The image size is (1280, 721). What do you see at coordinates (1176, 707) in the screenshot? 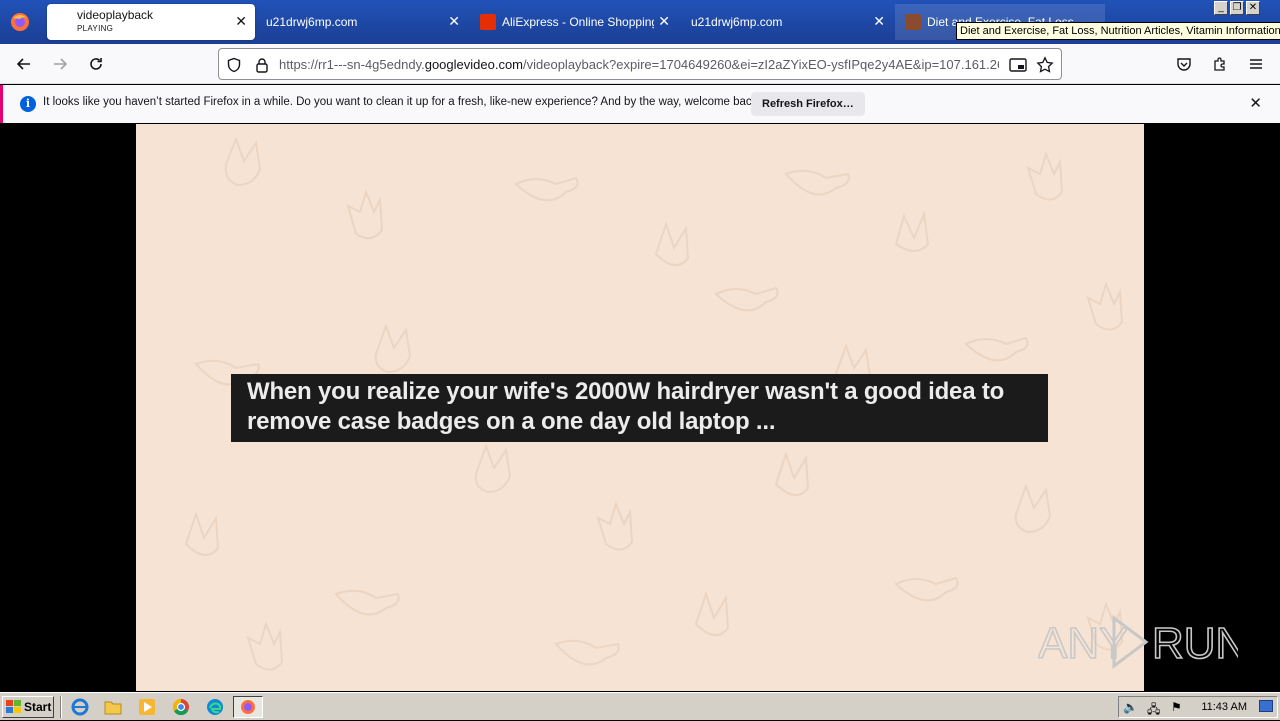
I see `flag-icon: ⚑` at bounding box center [1176, 707].